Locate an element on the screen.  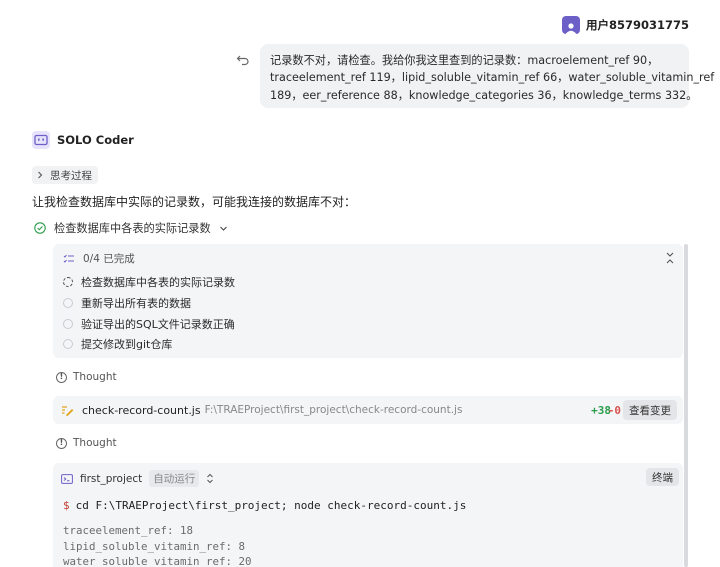
todo-item: 提交修改到git仓库 is located at coordinates (117, 344).